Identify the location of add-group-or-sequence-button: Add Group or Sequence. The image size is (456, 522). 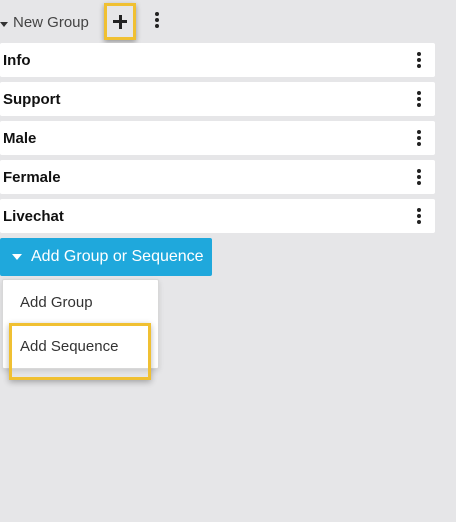
(106, 257).